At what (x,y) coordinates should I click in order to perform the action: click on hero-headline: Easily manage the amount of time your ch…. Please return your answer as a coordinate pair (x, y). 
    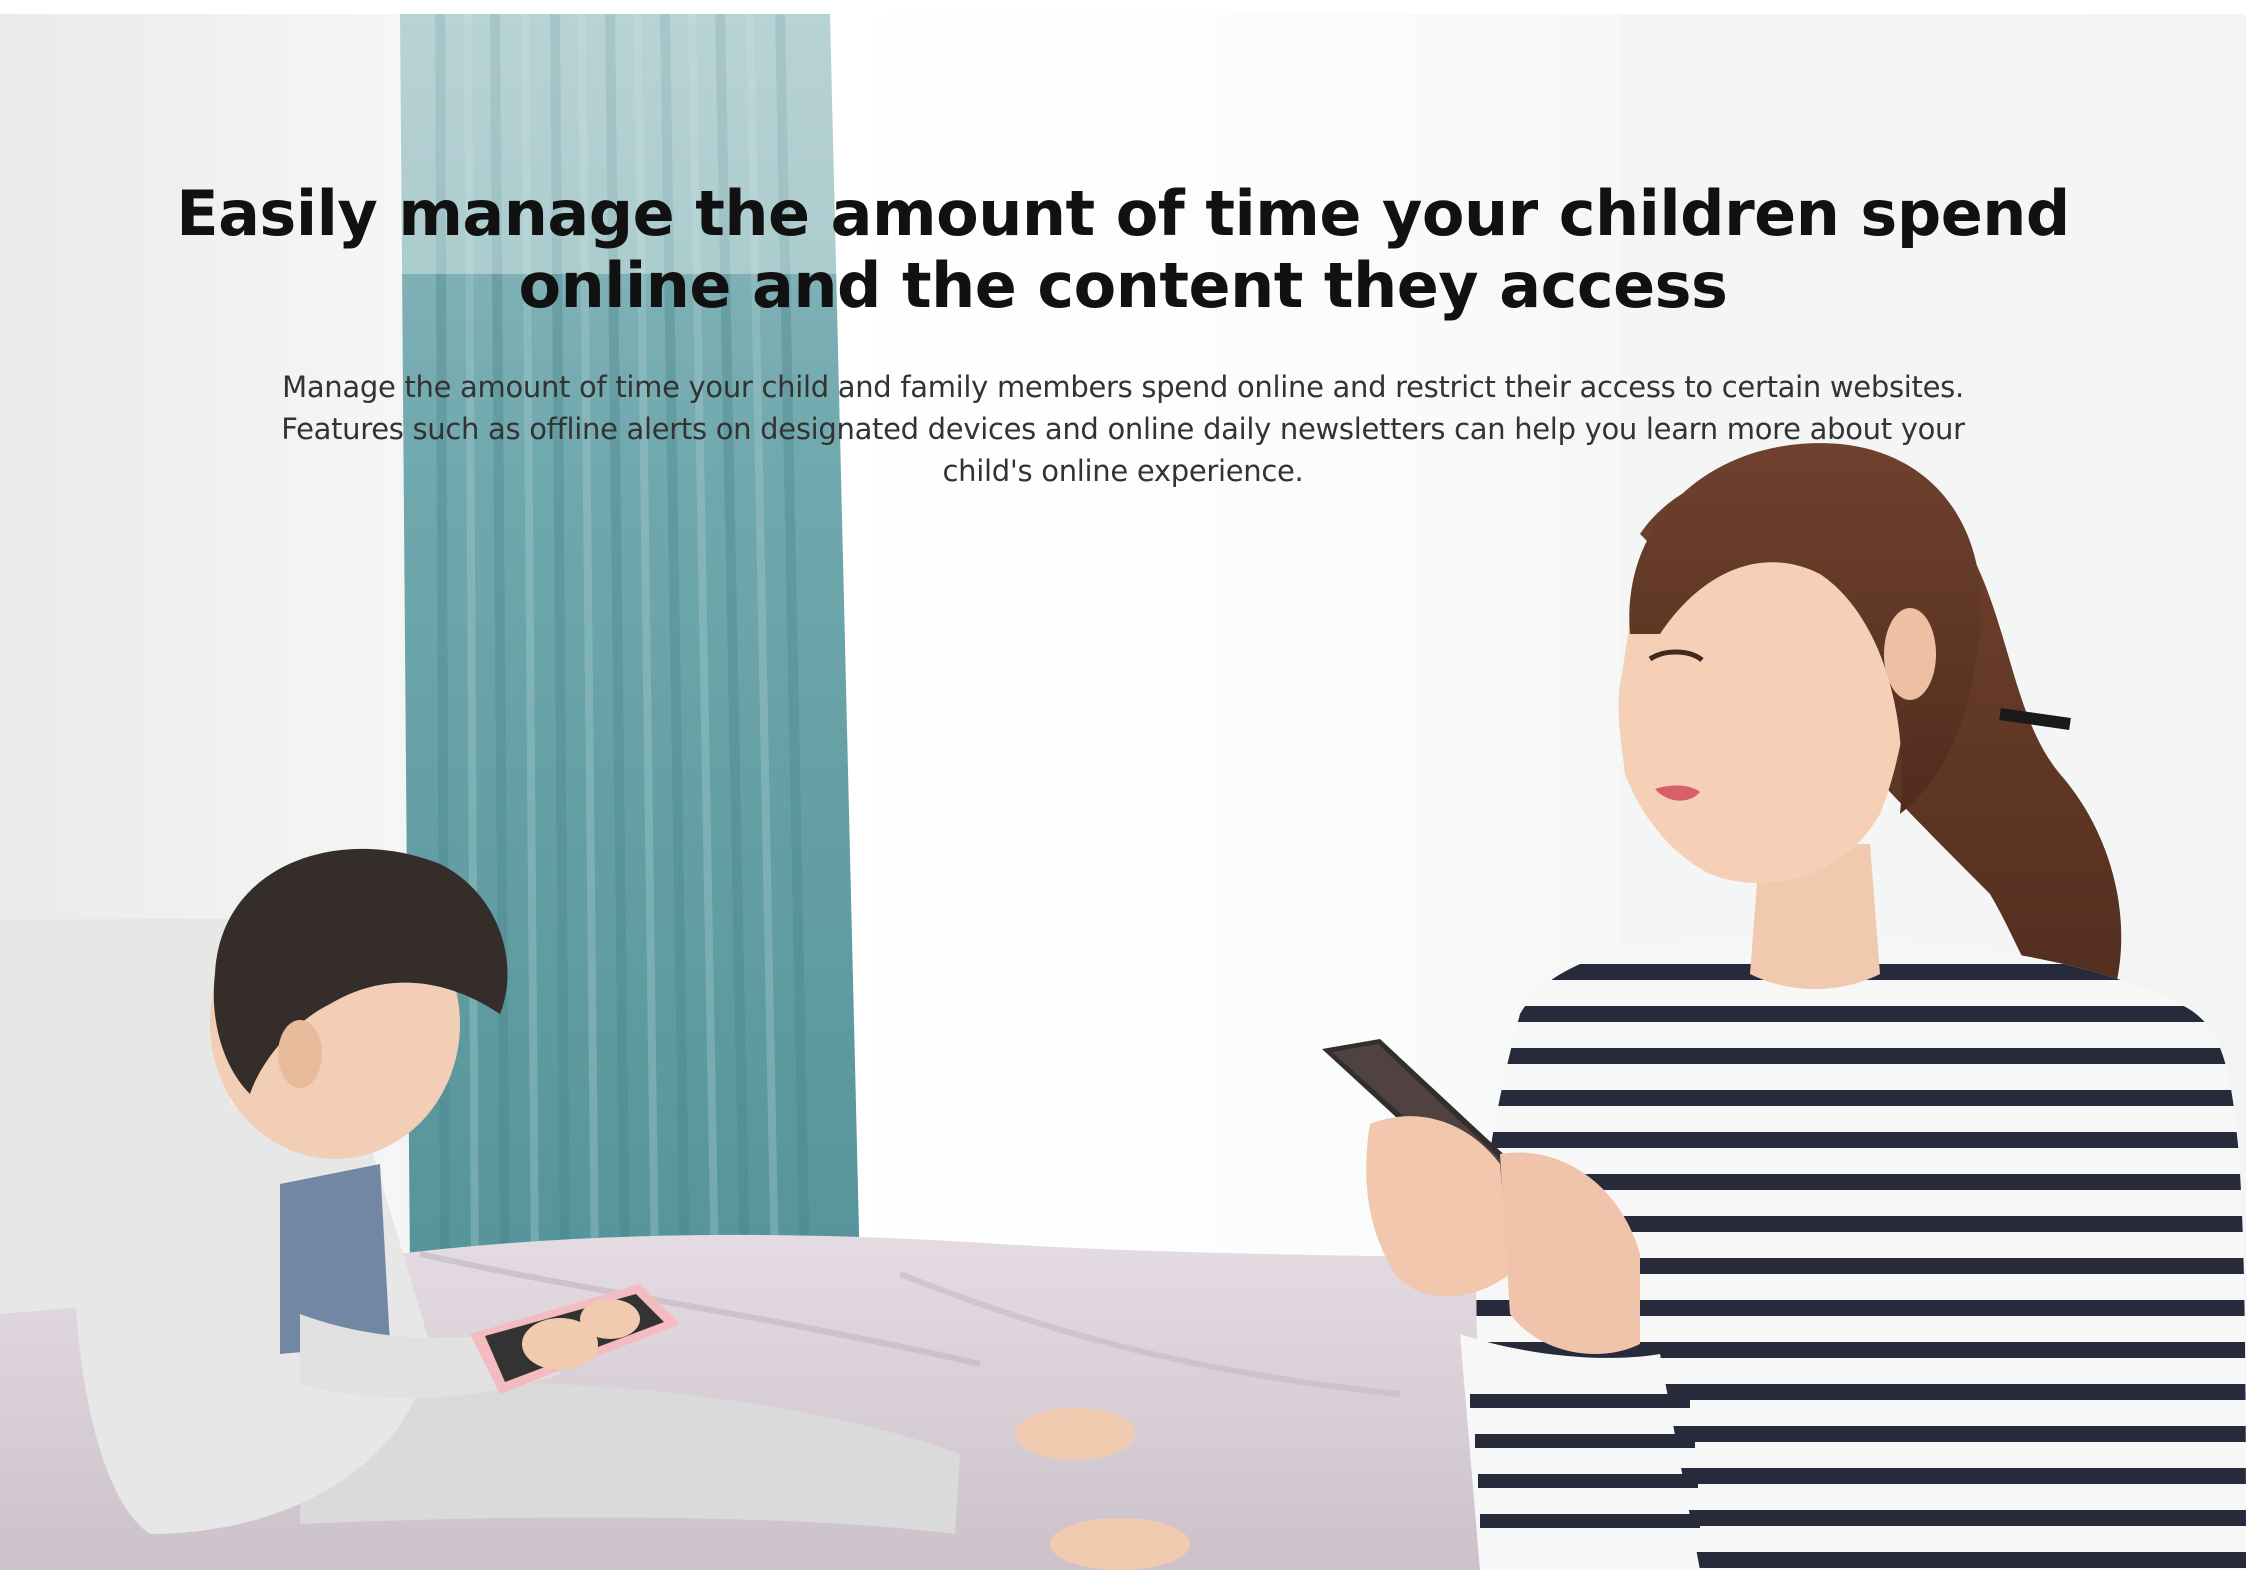
    Looking at the image, I should click on (1123, 249).